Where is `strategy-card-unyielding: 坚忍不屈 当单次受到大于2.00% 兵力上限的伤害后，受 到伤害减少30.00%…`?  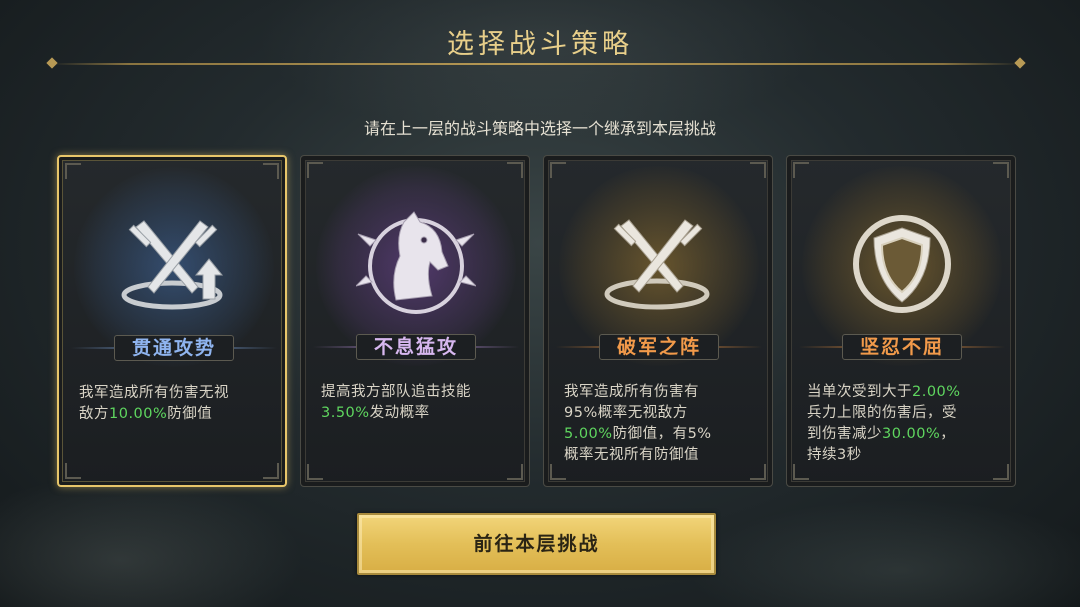
strategy-card-unyielding: 坚忍不屈 当单次受到大于2.00% 兵力上限的伤害后，受 到伤害减少30.00%… is located at coordinates (901, 321).